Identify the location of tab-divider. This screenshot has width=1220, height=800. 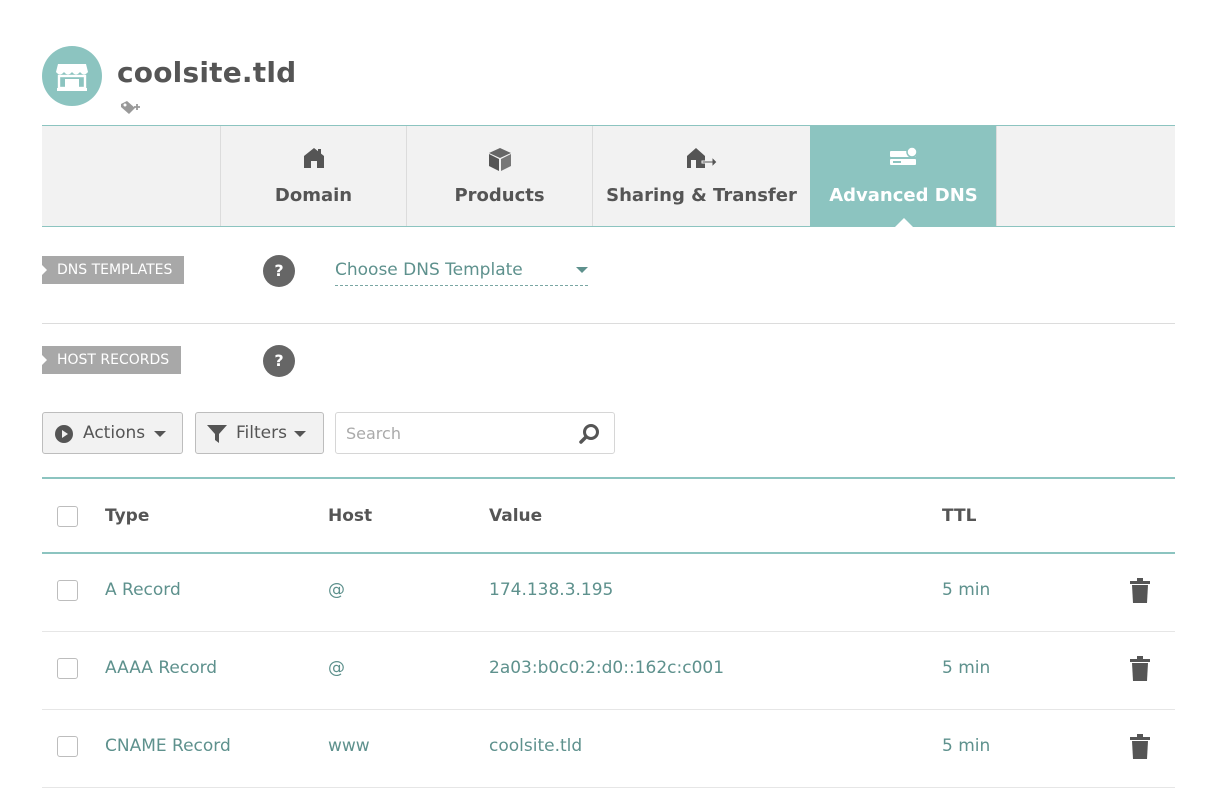
(996, 176).